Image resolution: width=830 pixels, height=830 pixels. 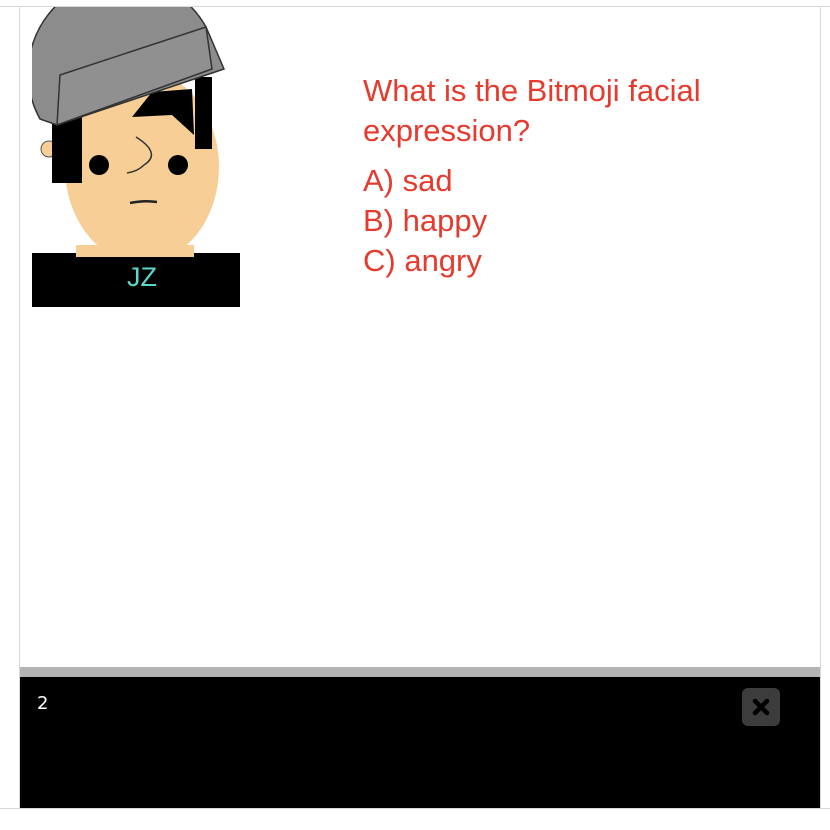 What do you see at coordinates (142, 277) in the screenshot?
I see `avatar-initials: JZ` at bounding box center [142, 277].